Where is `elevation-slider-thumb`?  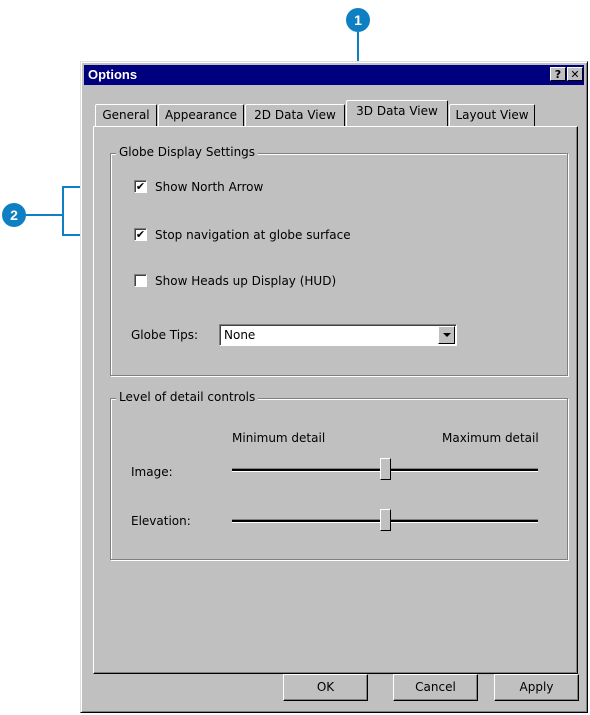
elevation-slider-thumb is located at coordinates (385, 520).